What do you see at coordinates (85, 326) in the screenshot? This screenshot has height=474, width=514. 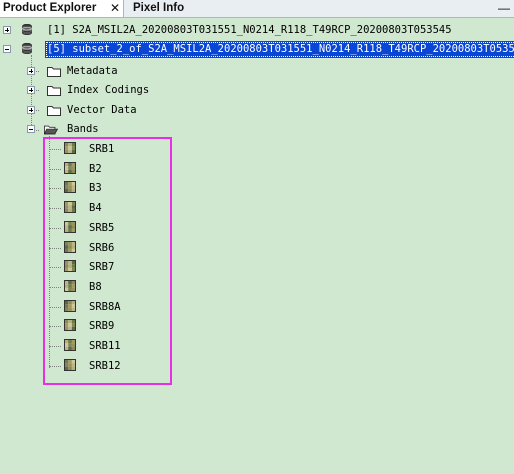 I see `tree-item-band: SRB9` at bounding box center [85, 326].